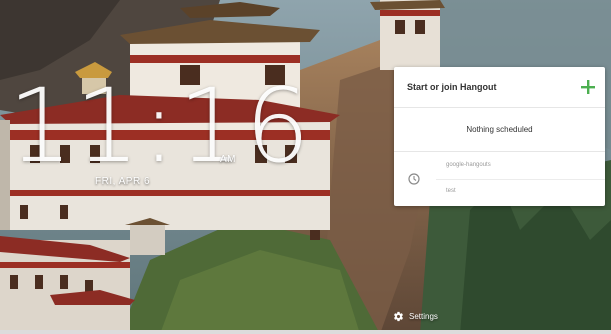 The height and width of the screenshot is (334, 611). I want to click on event-calendar-name: google-hangouts, so click(468, 165).